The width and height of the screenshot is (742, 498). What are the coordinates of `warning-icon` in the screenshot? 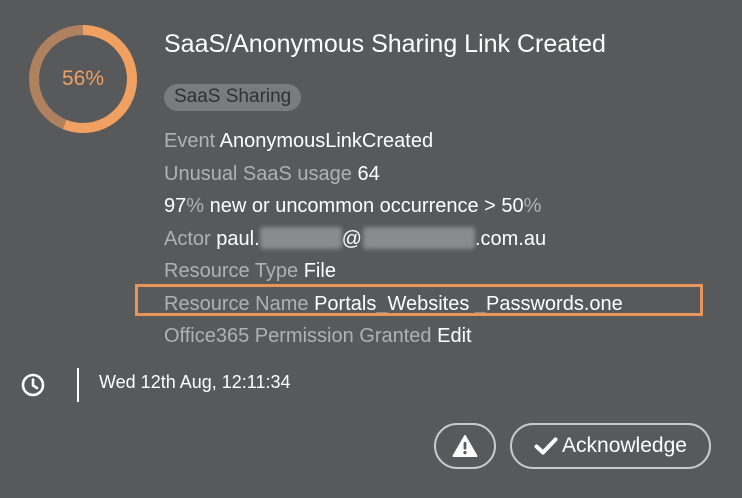 It's located at (465, 446).